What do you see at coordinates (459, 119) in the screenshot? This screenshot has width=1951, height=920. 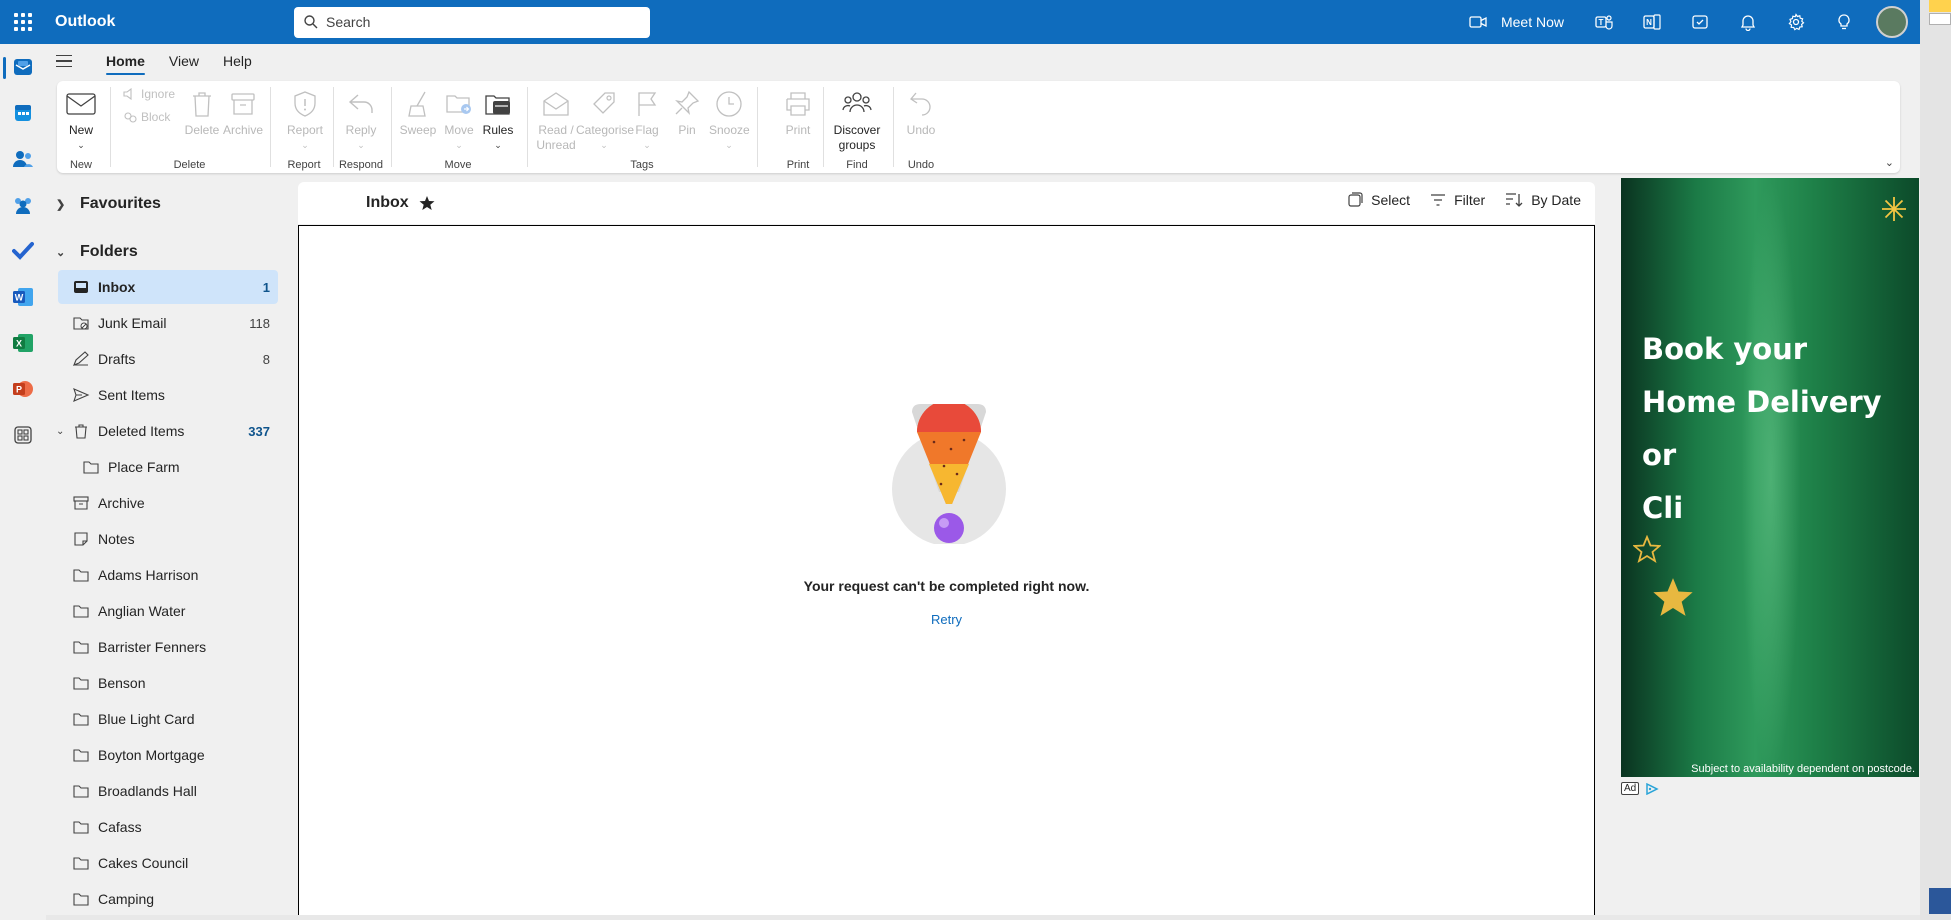 I see `move-button: Move ⌄` at bounding box center [459, 119].